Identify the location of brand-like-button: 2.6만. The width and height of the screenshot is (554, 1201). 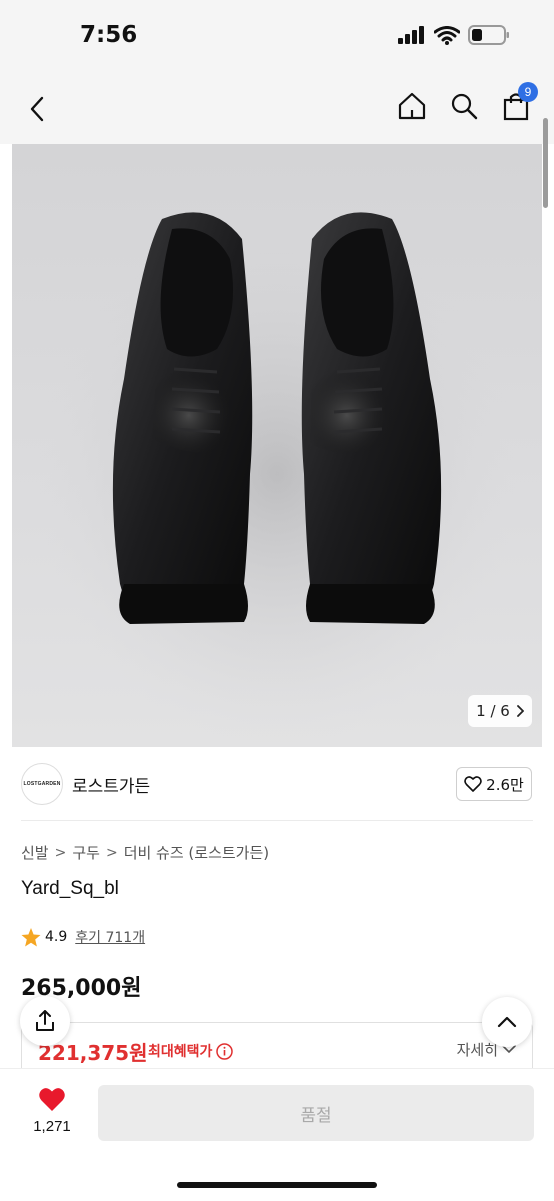
(494, 784).